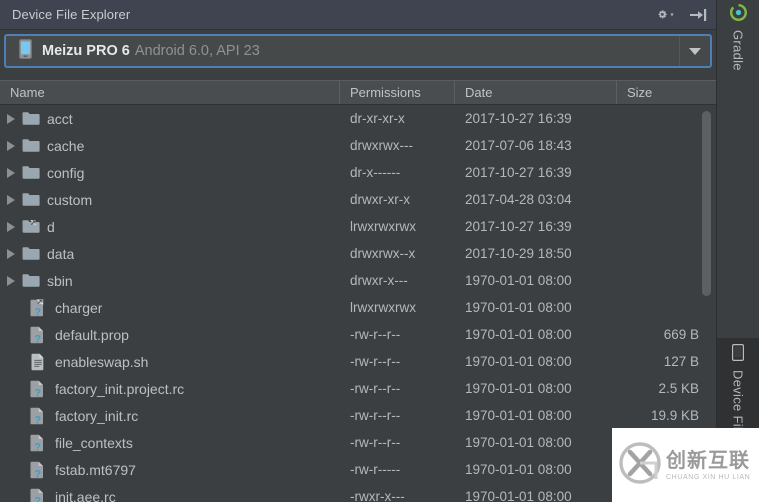 This screenshot has height=502, width=759. I want to click on table-row: ? init.aee.rc -rwxr-x--- 1970-01-01 08:00, so click(358, 492).